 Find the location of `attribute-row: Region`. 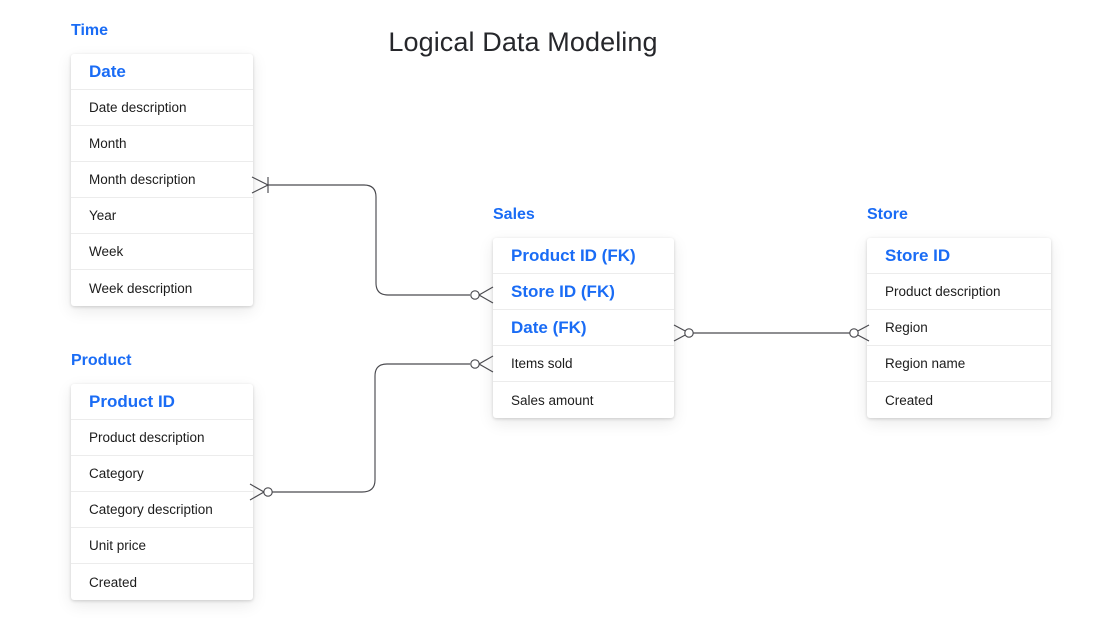

attribute-row: Region is located at coordinates (959, 328).